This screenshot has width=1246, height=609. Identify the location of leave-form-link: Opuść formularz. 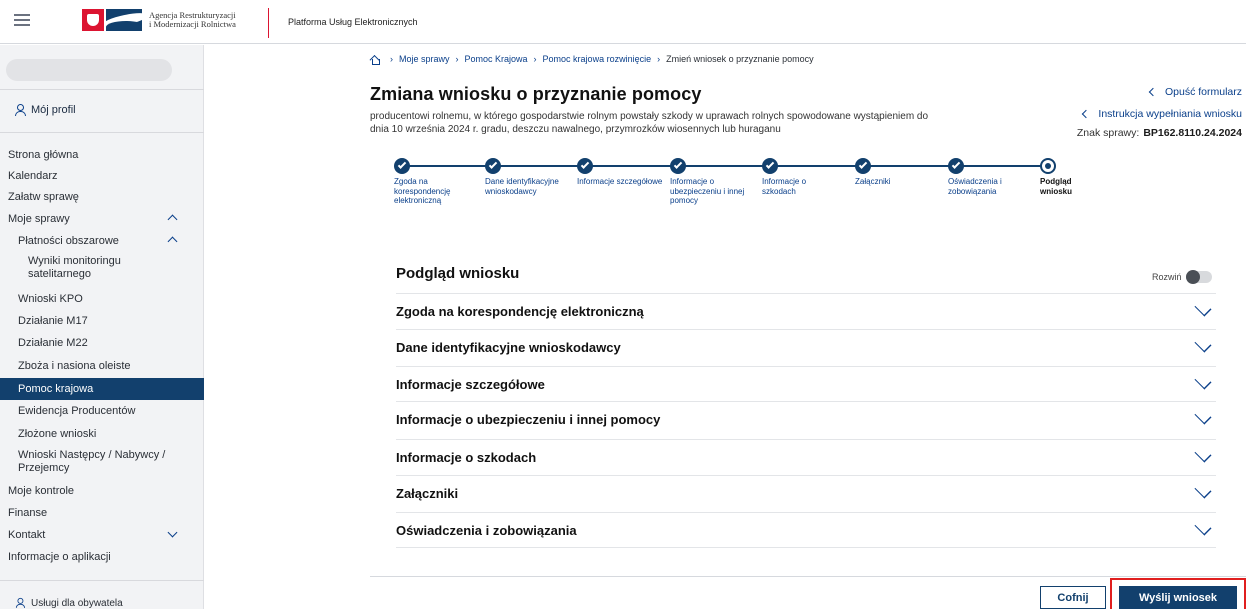
(1195, 92).